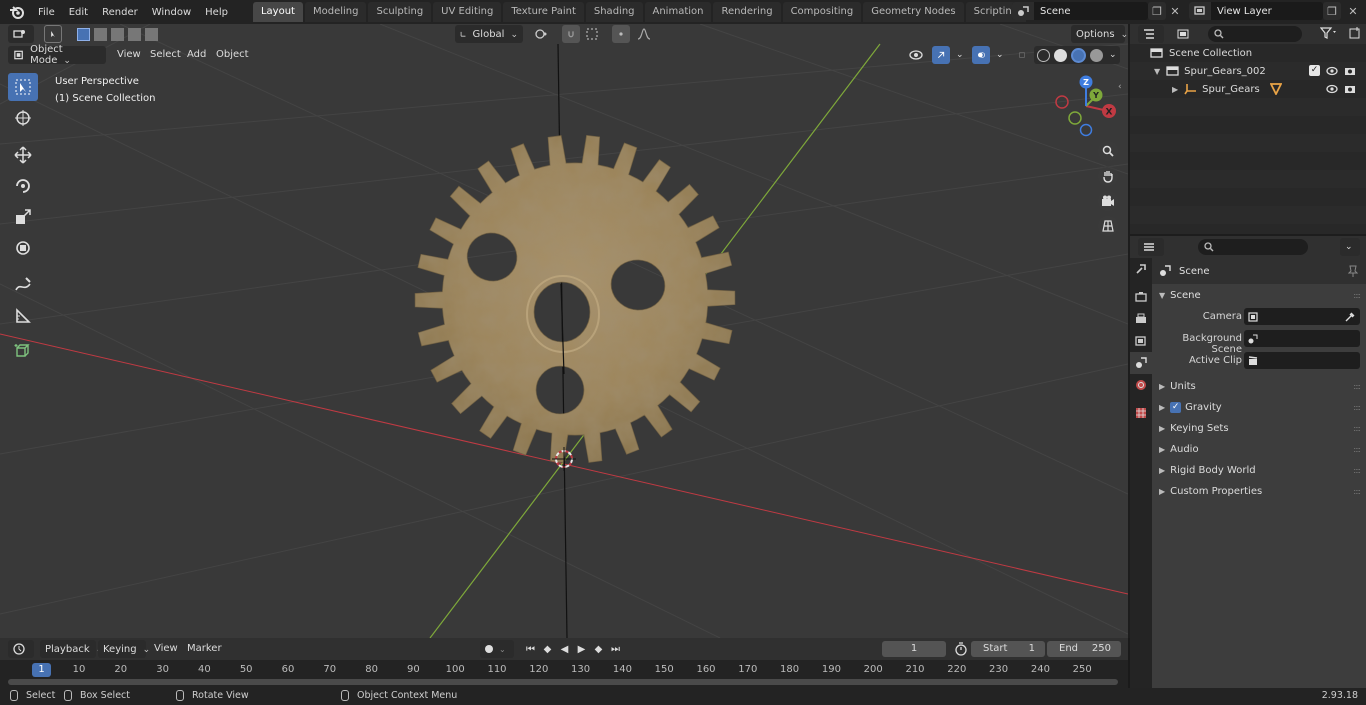 The image size is (1366, 705). I want to click on eyedropper-icon, so click(1350, 317).